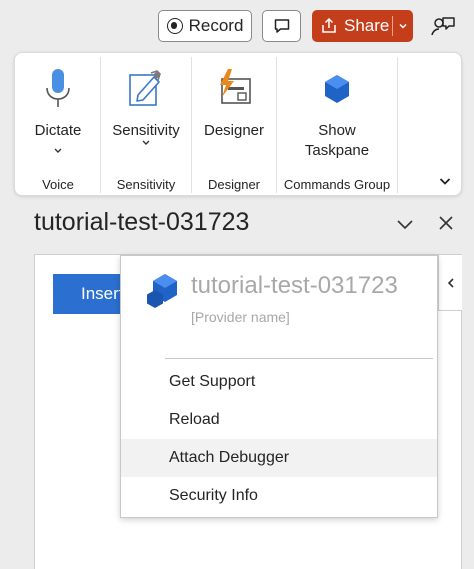 The height and width of the screenshot is (569, 474). I want to click on record-label: Record, so click(216, 25).